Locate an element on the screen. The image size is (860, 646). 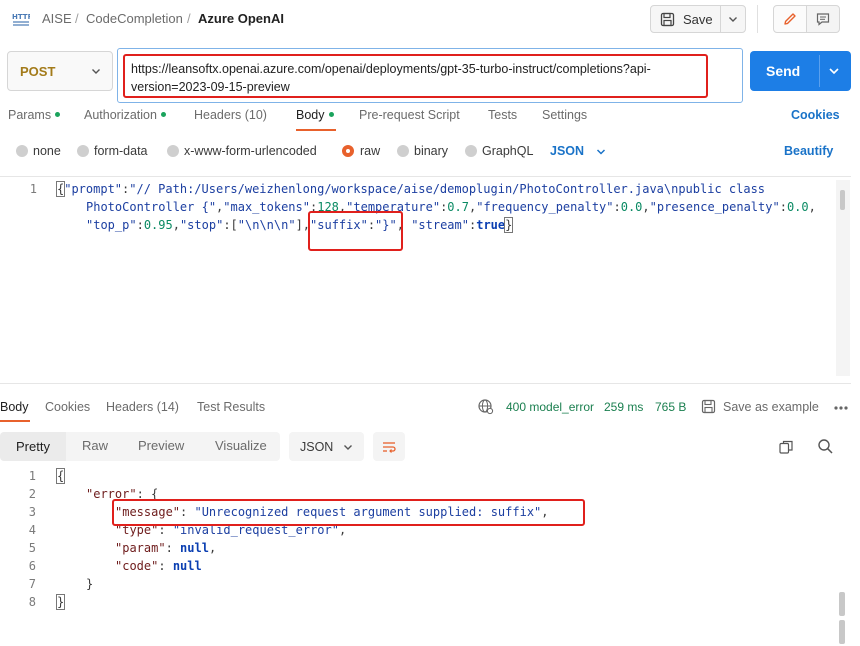
wrap-lines-button is located at coordinates (389, 446).